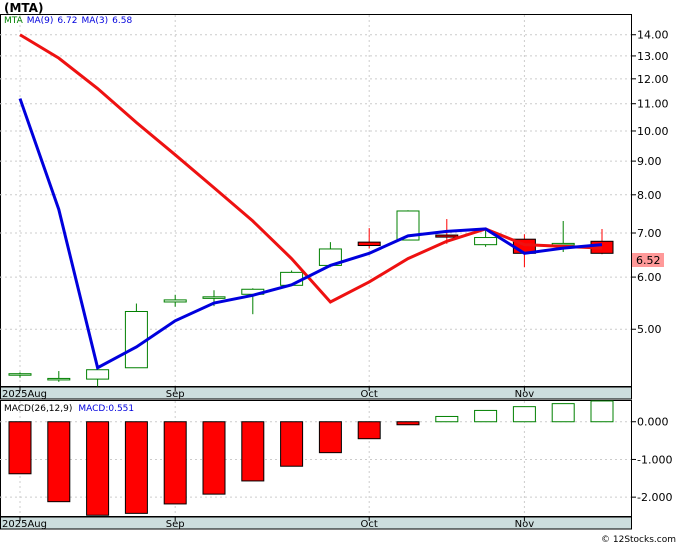 The image size is (680, 546). Describe the element at coordinates (316, 393) in the screenshot. I see `price-x-axis-band` at that location.